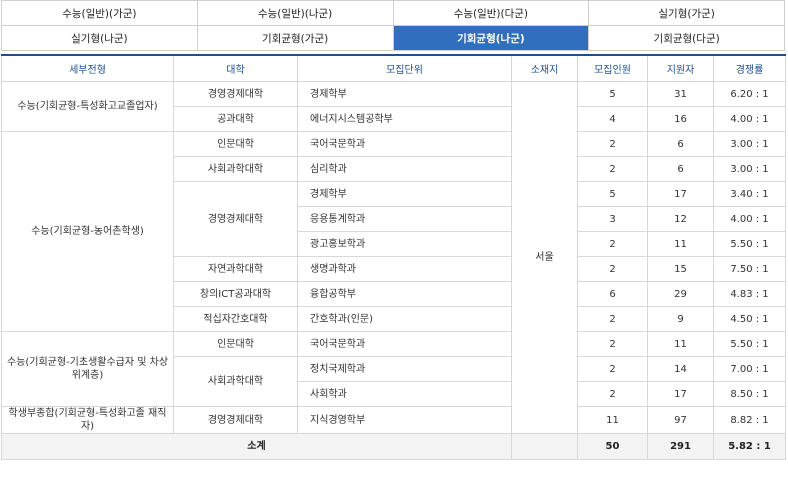  What do you see at coordinates (235, 68) in the screenshot?
I see `column-header: 대학` at bounding box center [235, 68].